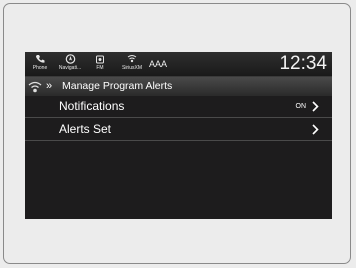 The height and width of the screenshot is (268, 356). I want to click on fm-button: FM, so click(100, 63).